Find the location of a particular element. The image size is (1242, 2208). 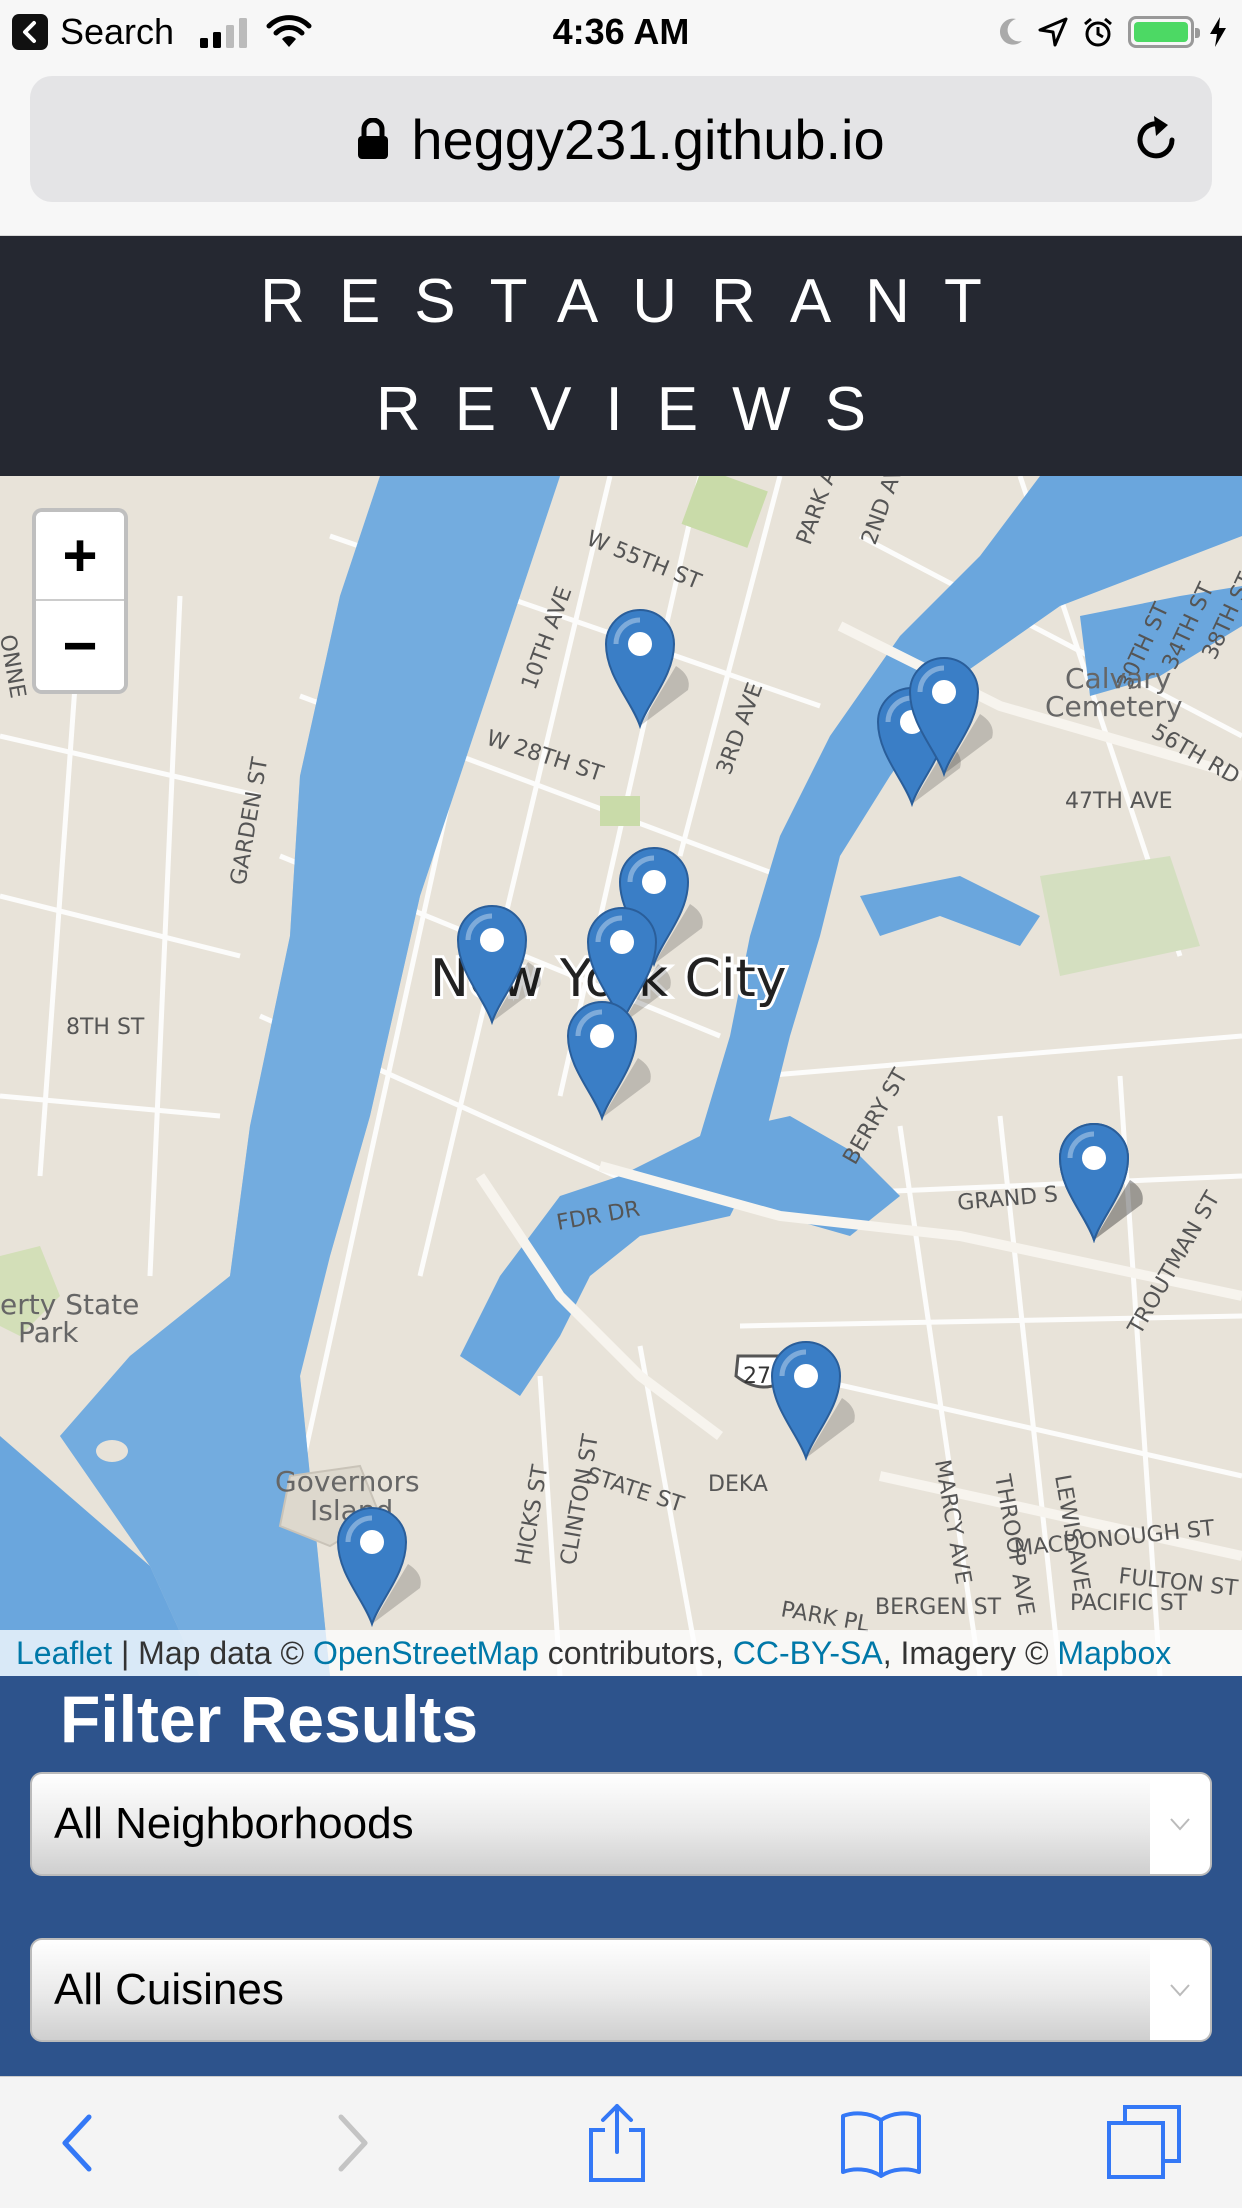

browser-address-area: heggy231.github.io is located at coordinates (621, 150).